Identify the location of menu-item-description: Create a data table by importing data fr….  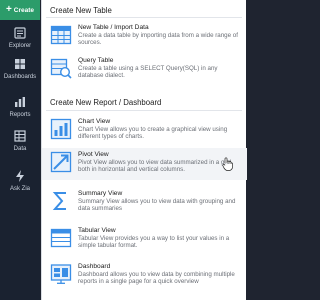
(158, 39).